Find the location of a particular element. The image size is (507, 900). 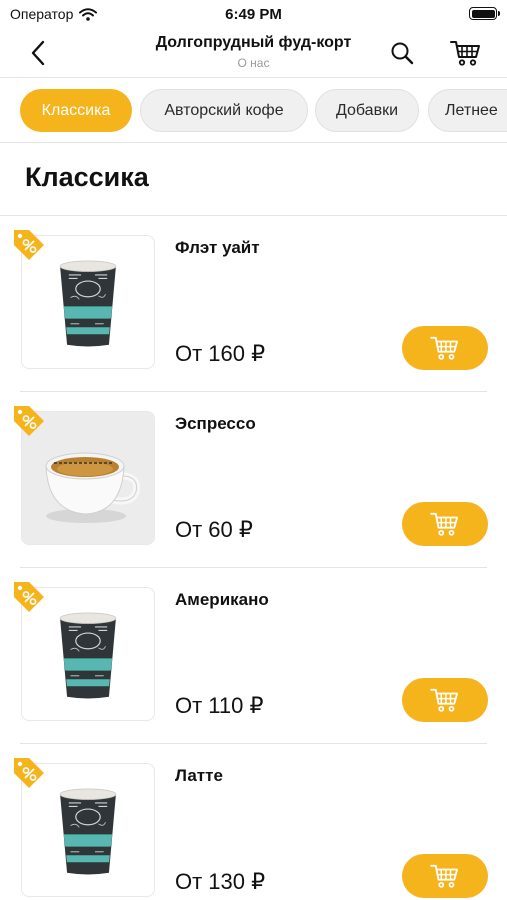

search-button is located at coordinates (402, 53).